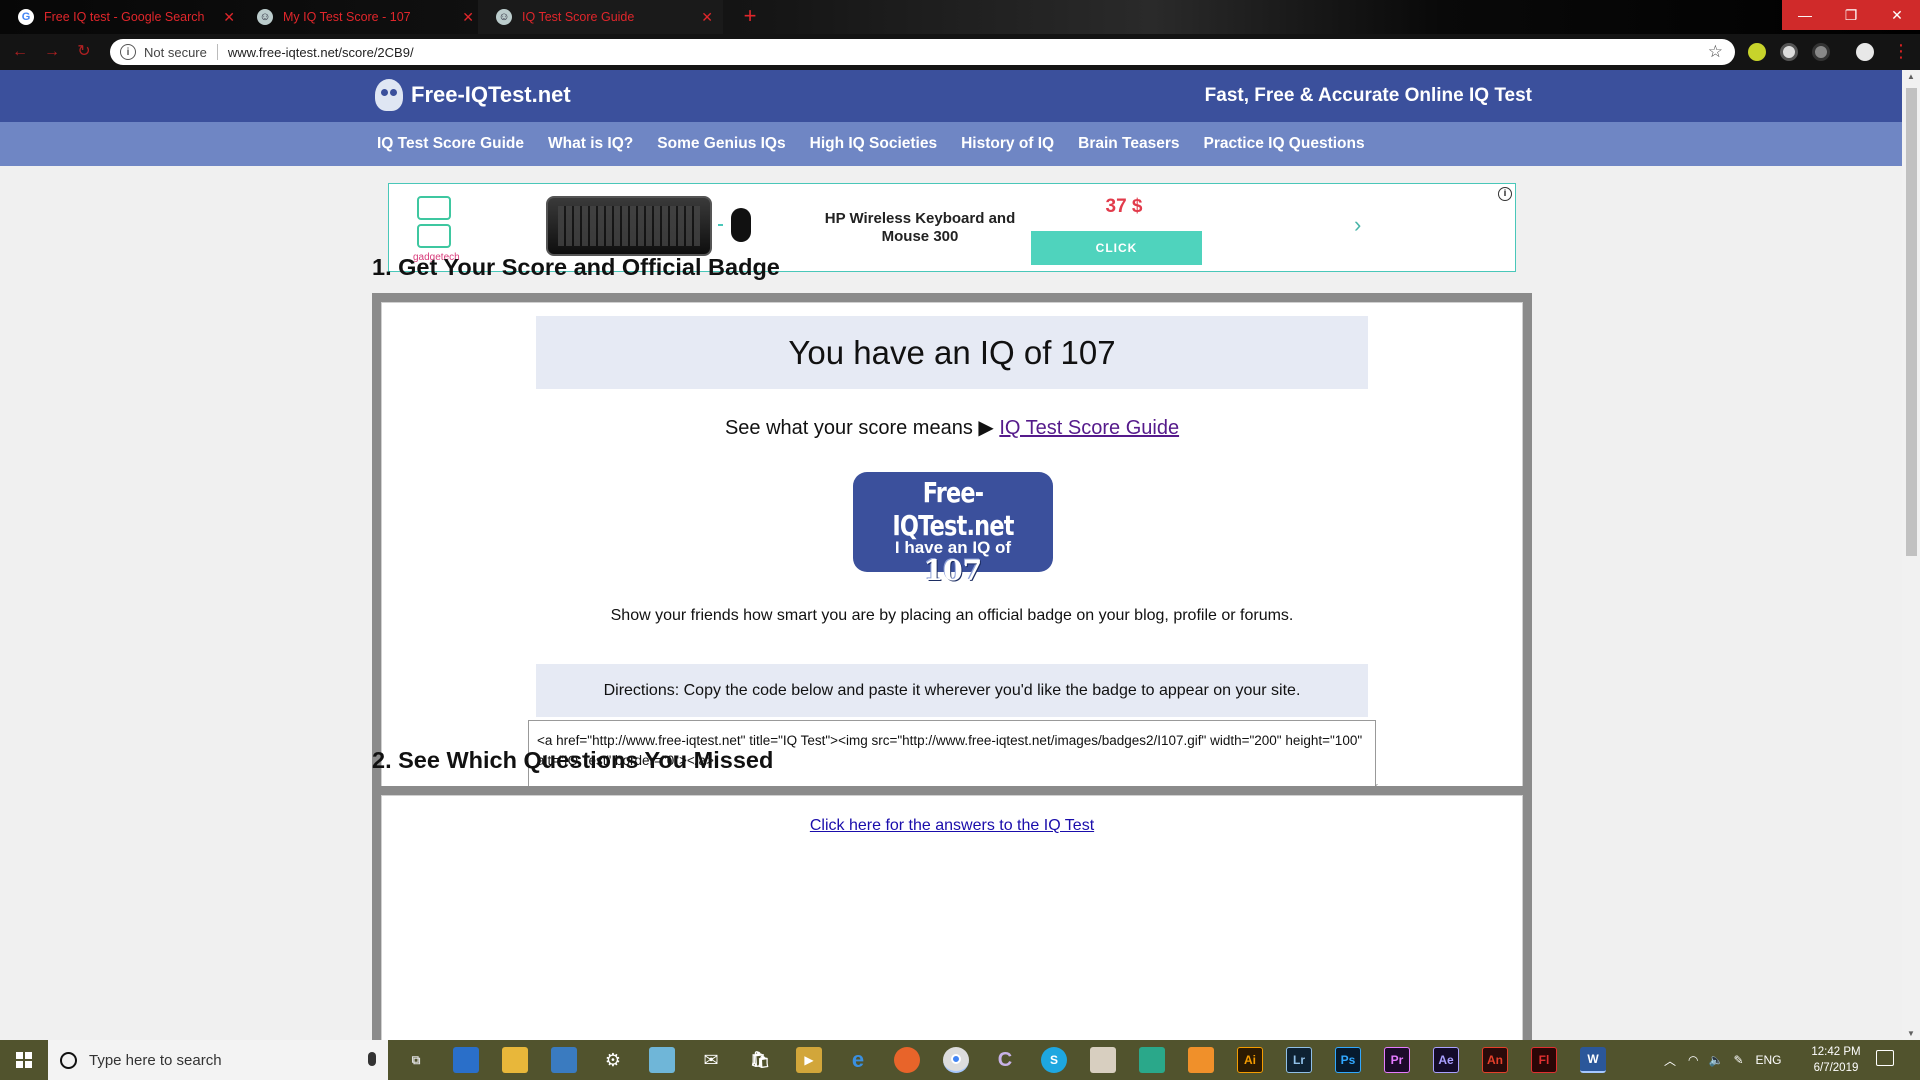 The width and height of the screenshot is (1920, 1080). Describe the element at coordinates (1397, 1060) in the screenshot. I see `premiere-icon: Pr` at that location.